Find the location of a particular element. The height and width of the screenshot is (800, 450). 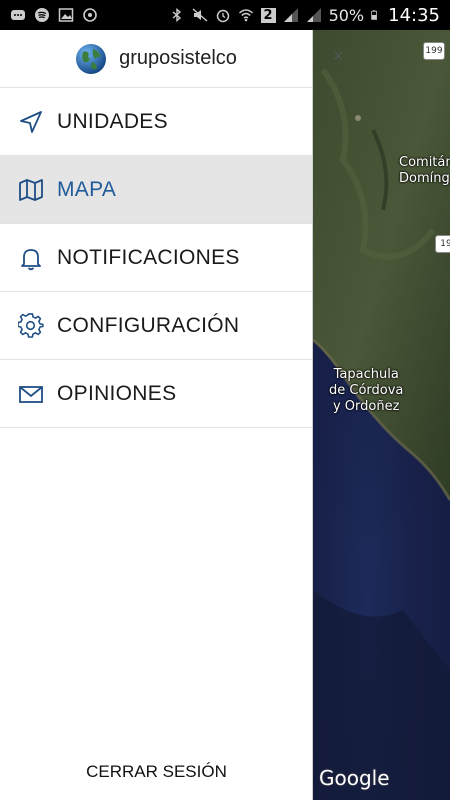

globe-logo-icon is located at coordinates (91, 58).